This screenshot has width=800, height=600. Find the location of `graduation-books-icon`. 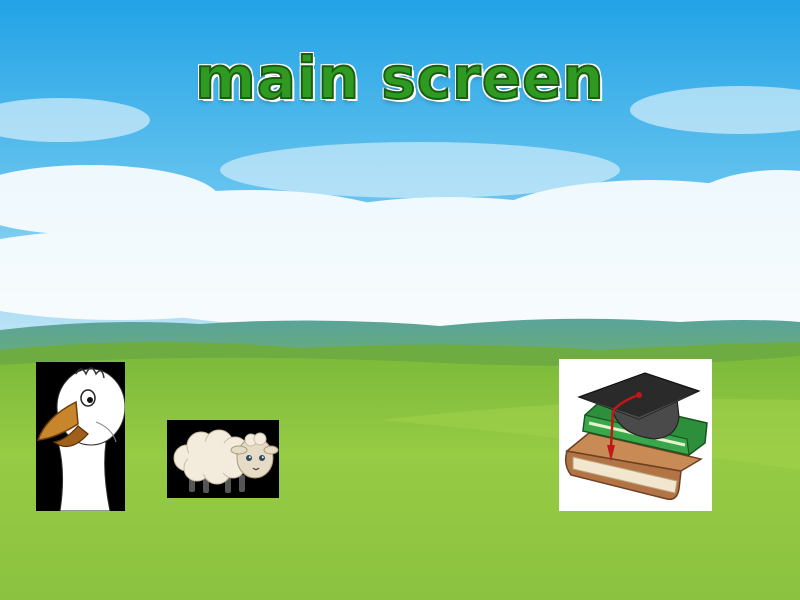

graduation-books-icon is located at coordinates (635, 435).